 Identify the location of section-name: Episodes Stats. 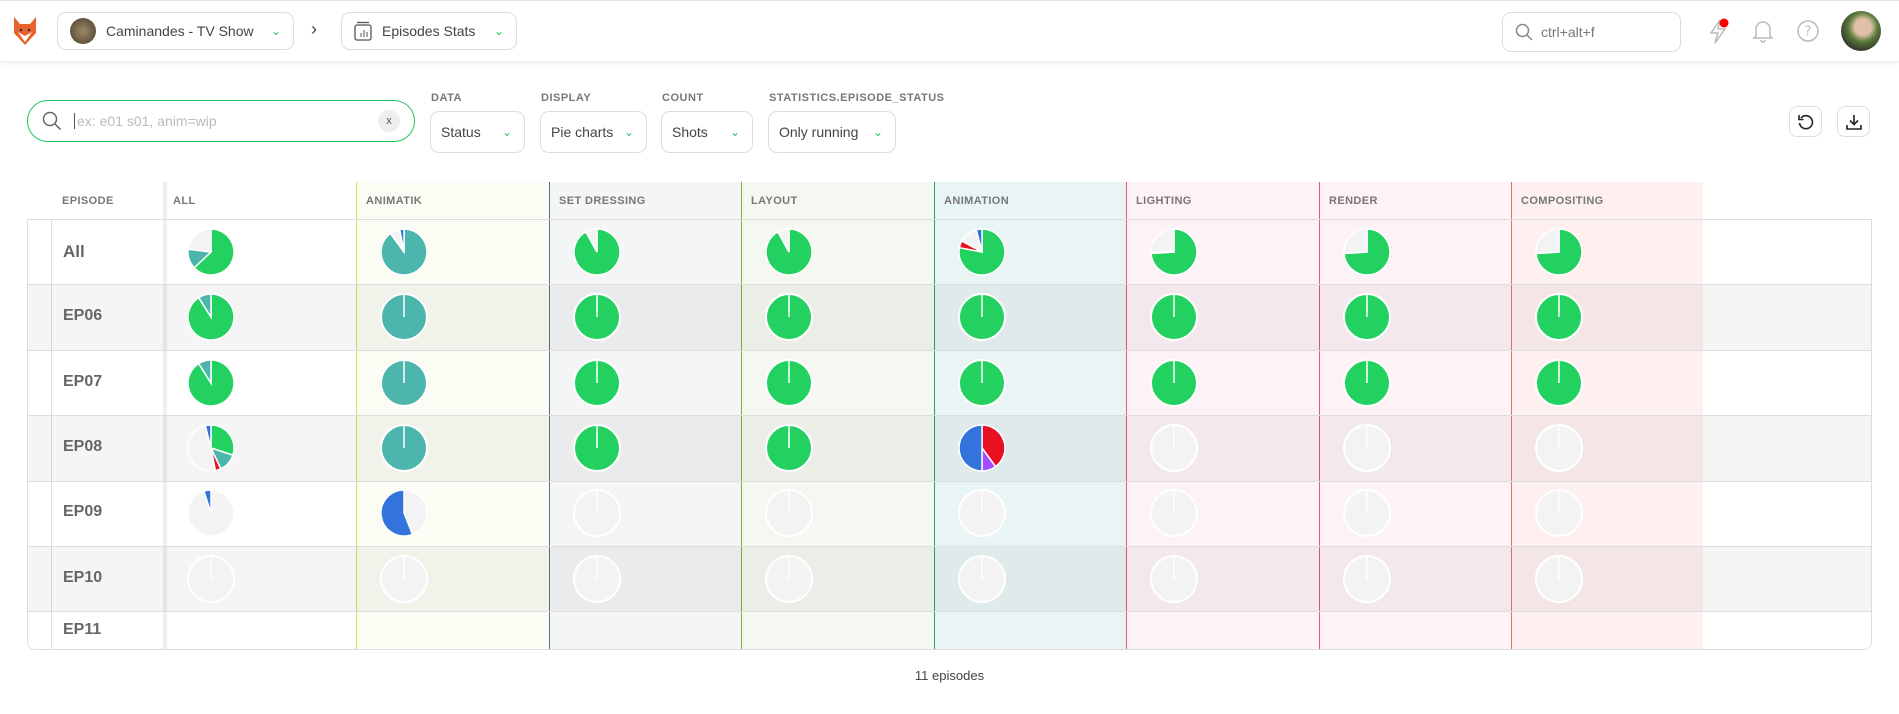
(429, 31).